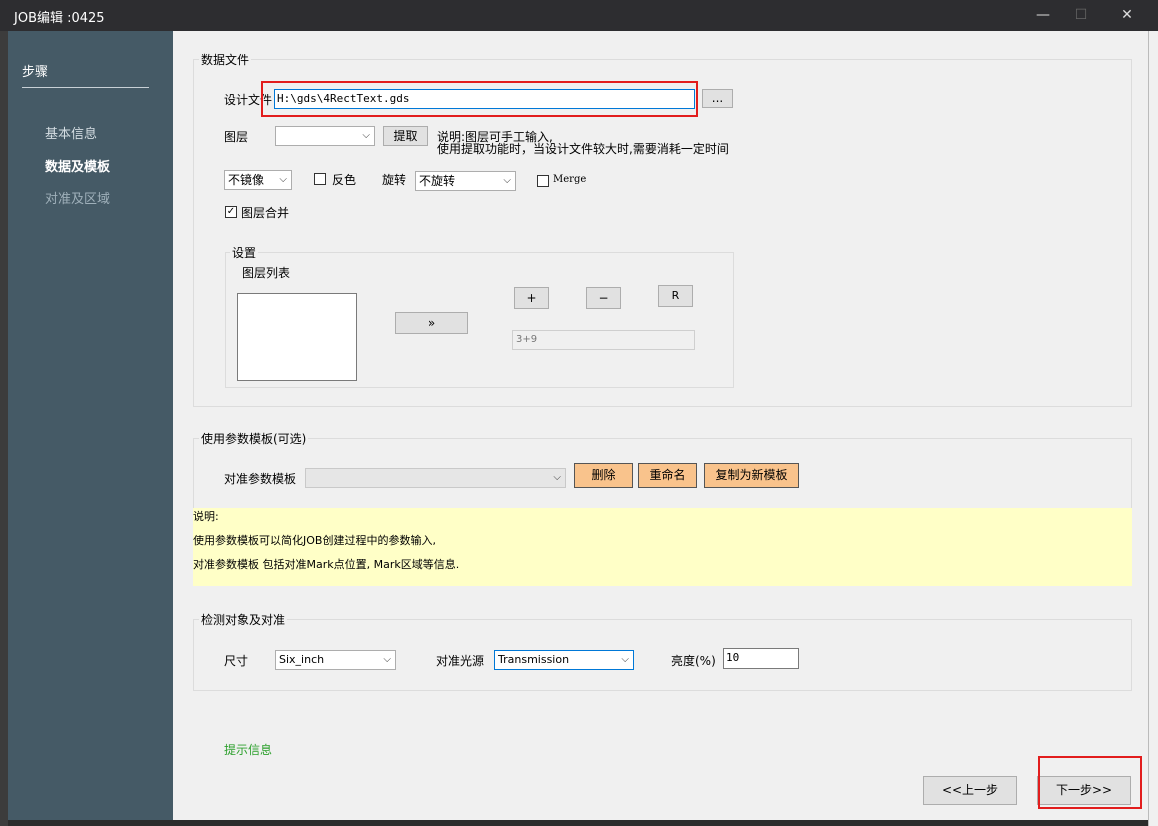  What do you see at coordinates (265, 213) in the screenshot?
I see `layer-merge-label: 图层合并` at bounding box center [265, 213].